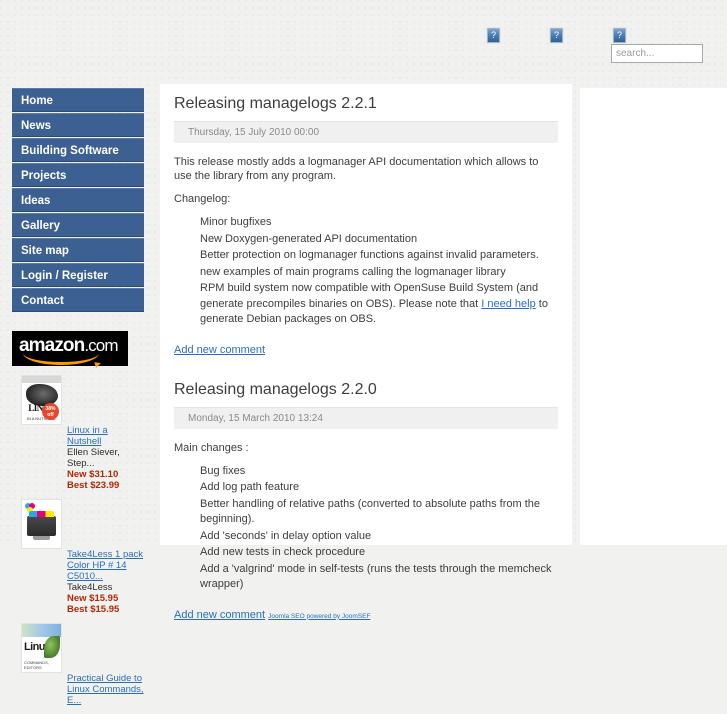 The height and width of the screenshot is (714, 727). What do you see at coordinates (236, 222) in the screenshot?
I see `list-item: Minor bugfixes` at bounding box center [236, 222].